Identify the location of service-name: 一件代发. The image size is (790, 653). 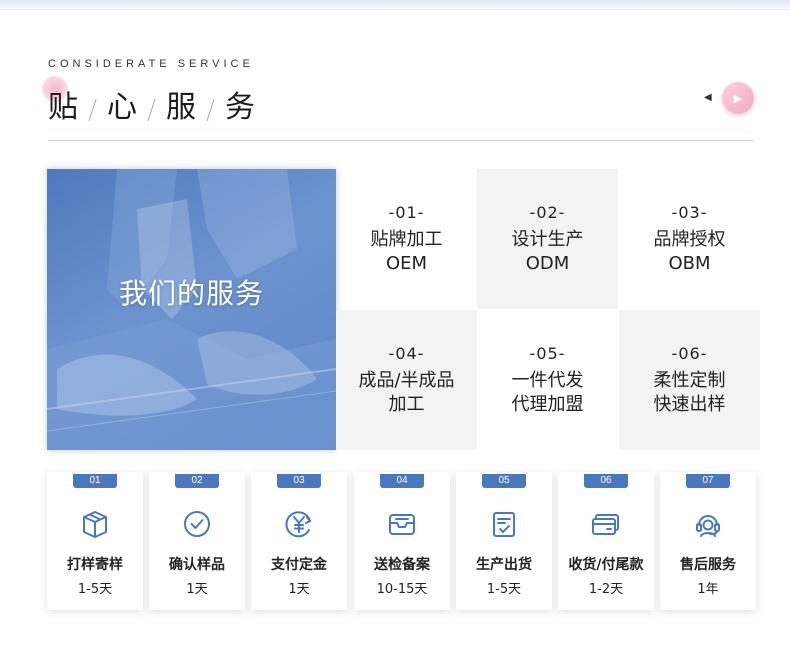
(547, 380).